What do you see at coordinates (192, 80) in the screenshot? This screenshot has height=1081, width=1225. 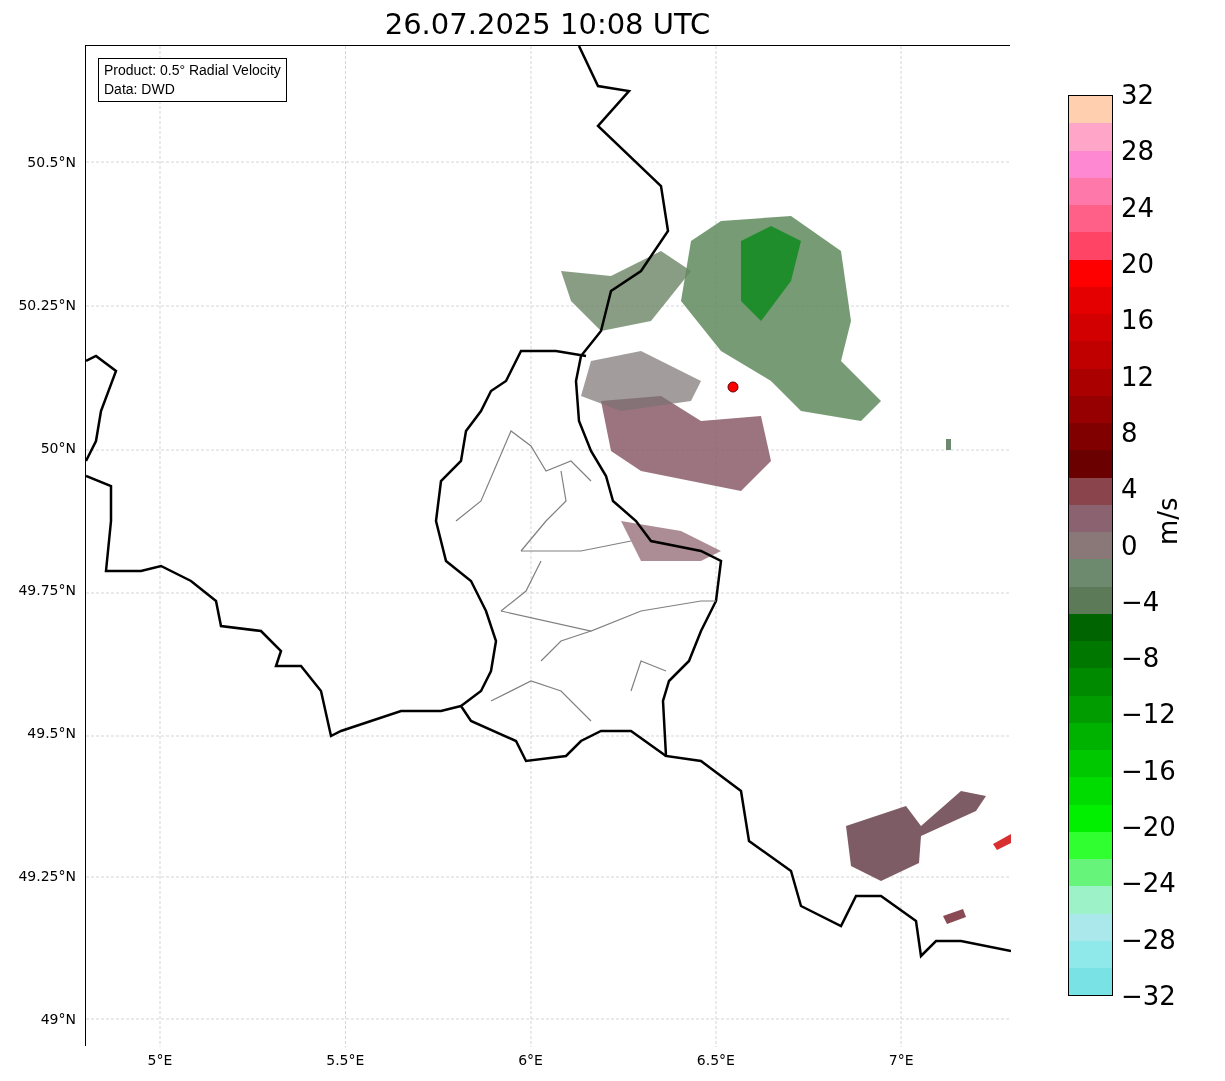 I see `info-box: Product: 0.5° Radial Velocity Data: DWD` at bounding box center [192, 80].